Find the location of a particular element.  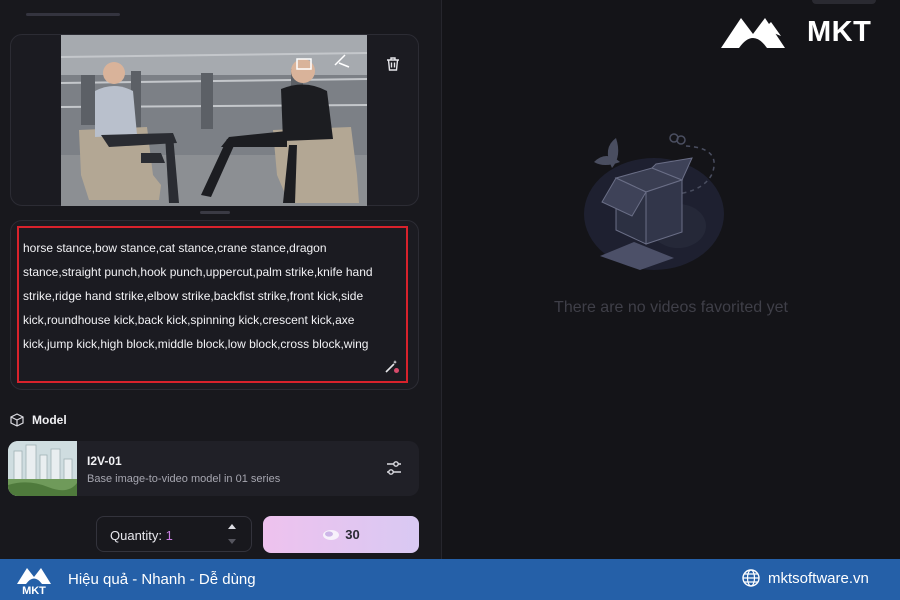

model-thumbnail-graphic is located at coordinates (42, 468).